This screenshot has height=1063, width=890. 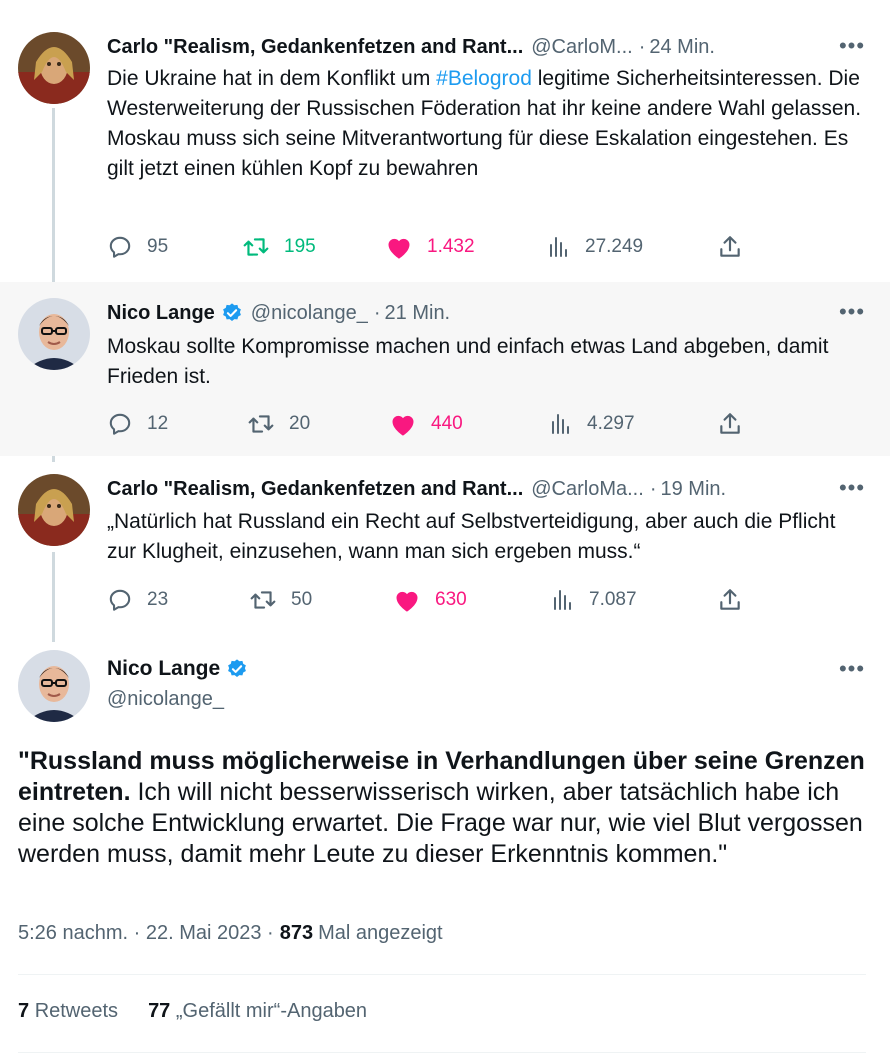 I want to click on main-author-name: Nico Lange, so click(x=177, y=669).